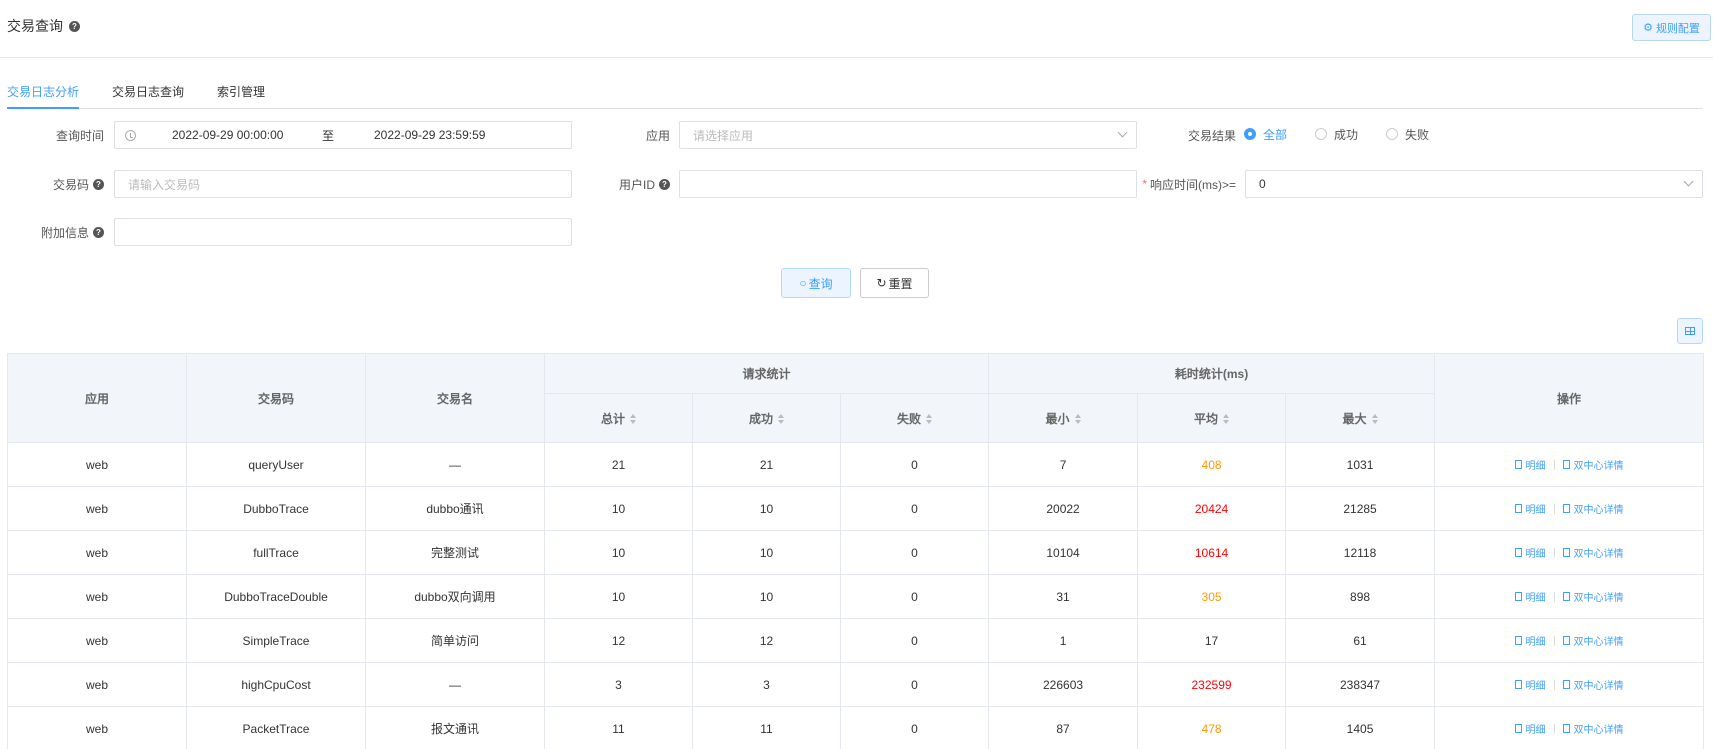 Image resolution: width=1713 pixels, height=749 pixels. I want to click on cell-avg: 17, so click(1212, 640).